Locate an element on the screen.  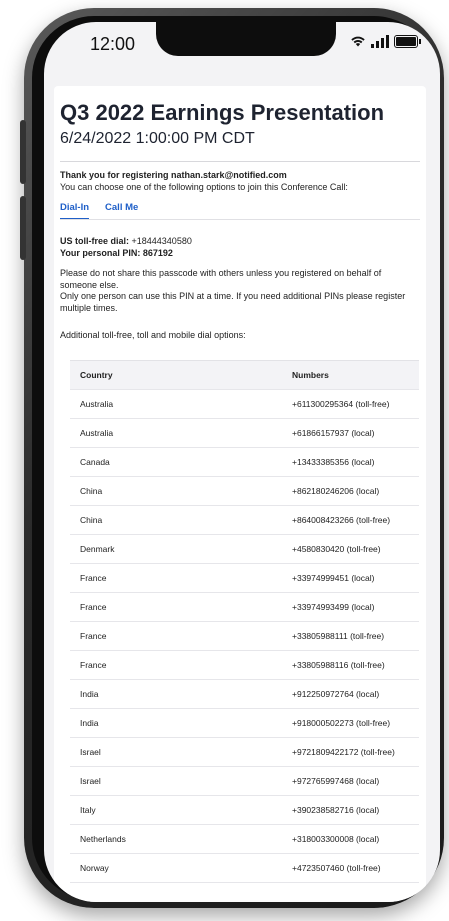
table-row: China +864008423266 (toll-free) is located at coordinates (244, 520).